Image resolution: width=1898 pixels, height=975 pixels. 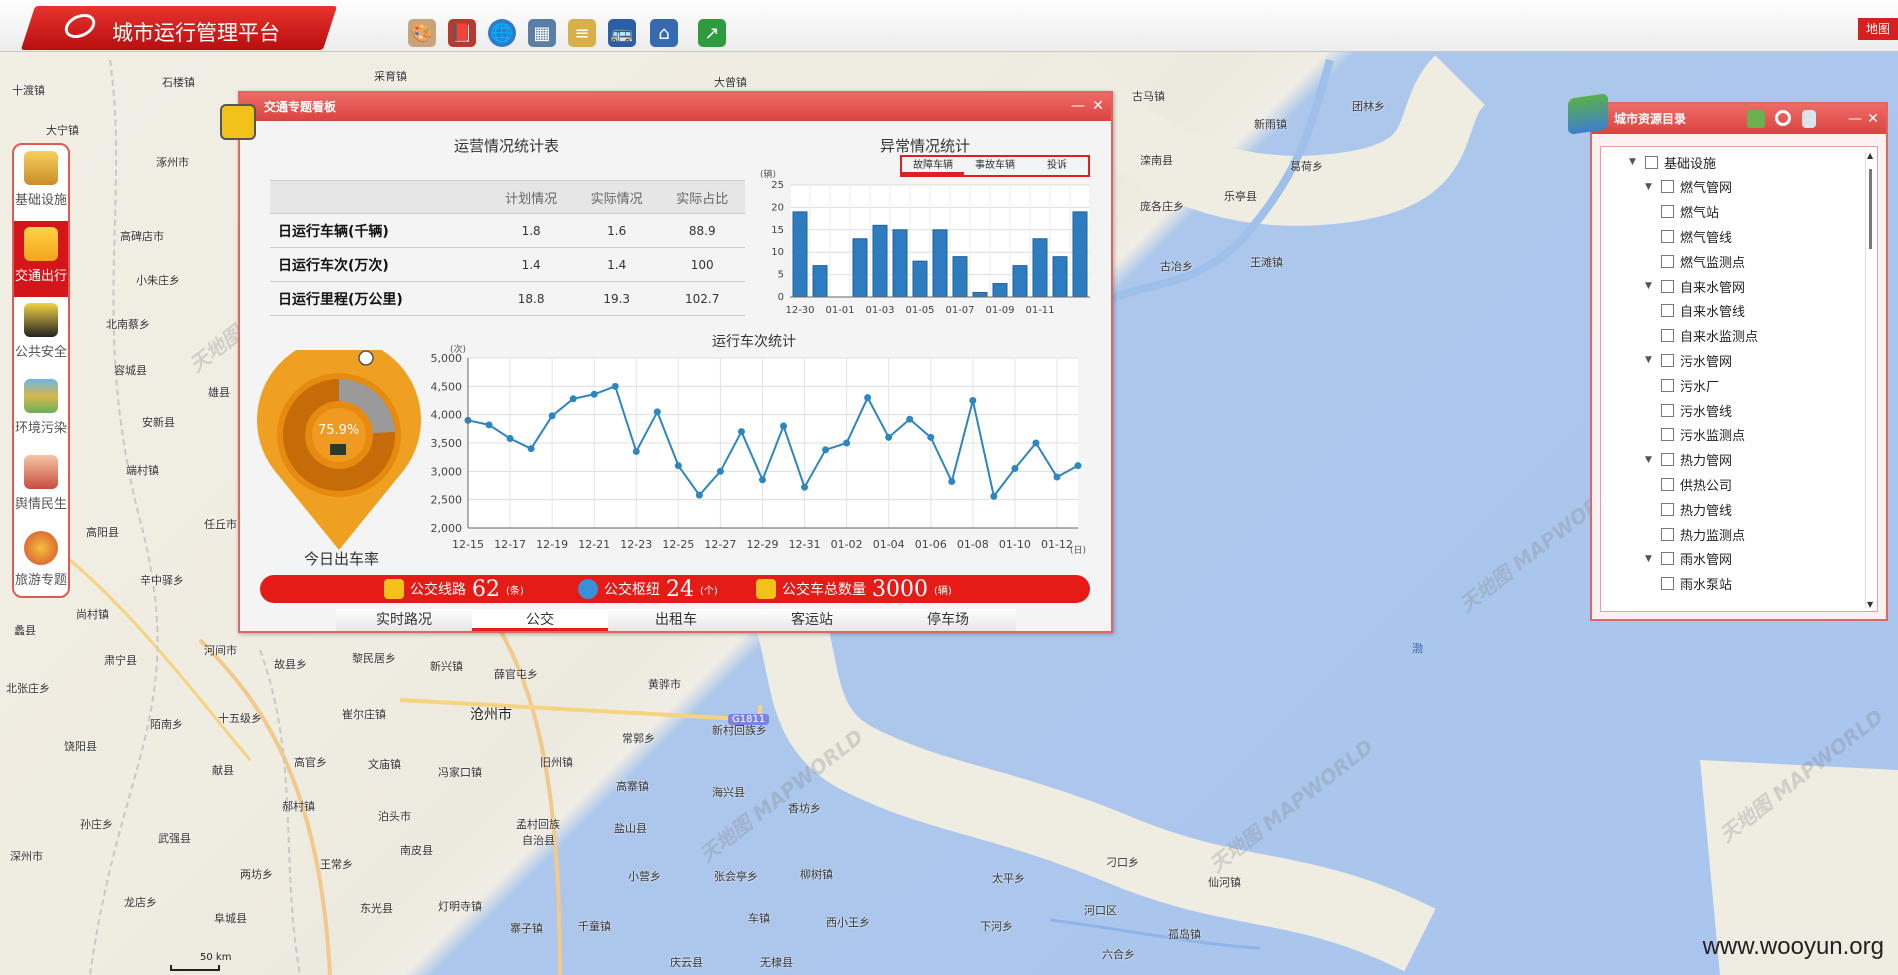 I want to click on tree-node: 自来水监测点, so click(x=1709, y=336).